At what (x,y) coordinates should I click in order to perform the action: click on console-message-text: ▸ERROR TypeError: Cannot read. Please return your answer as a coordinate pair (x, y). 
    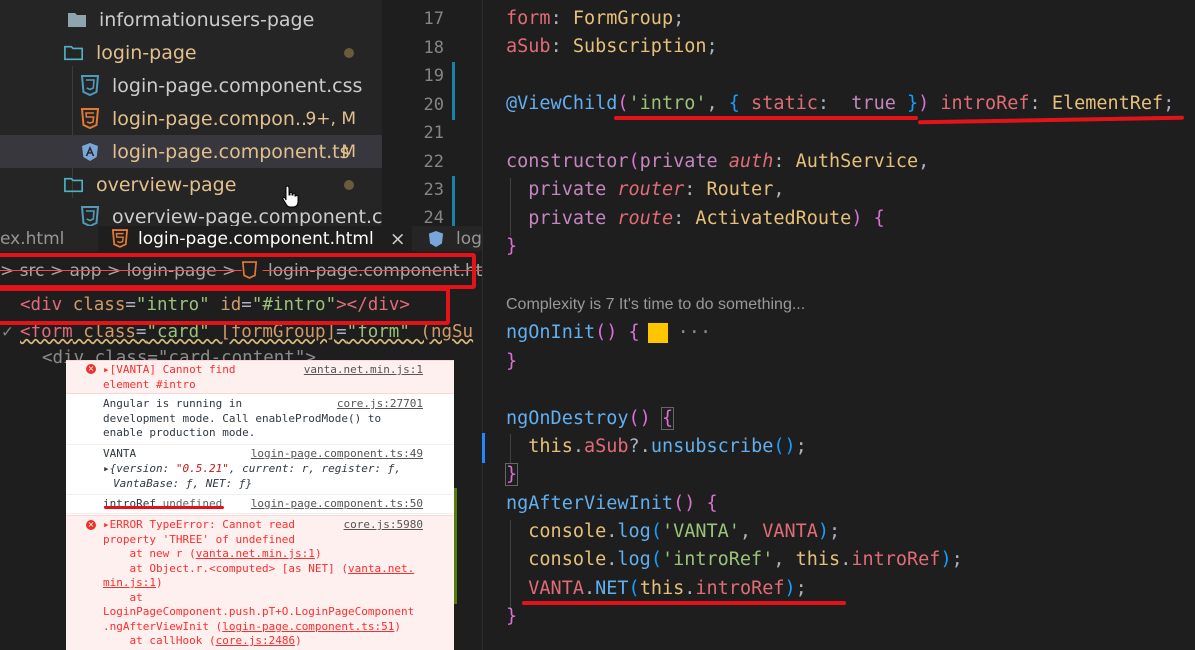
    Looking at the image, I should click on (199, 524).